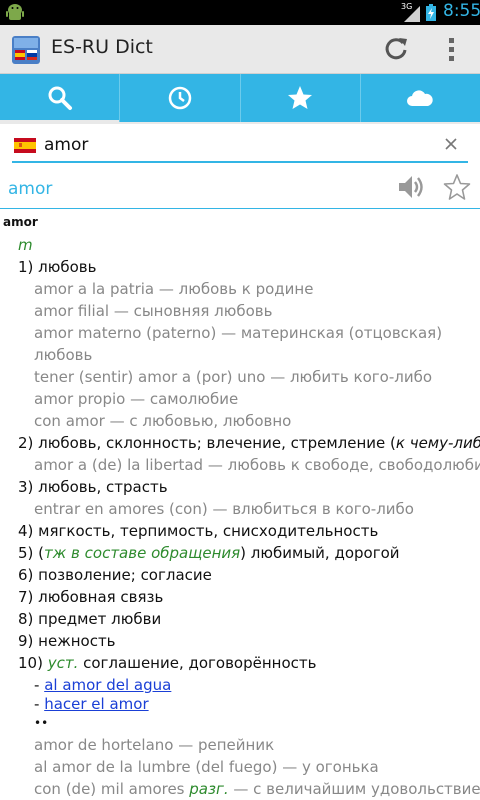 This screenshot has height=800, width=480. Describe the element at coordinates (30, 189) in the screenshot. I see `headword-title: amor` at that location.